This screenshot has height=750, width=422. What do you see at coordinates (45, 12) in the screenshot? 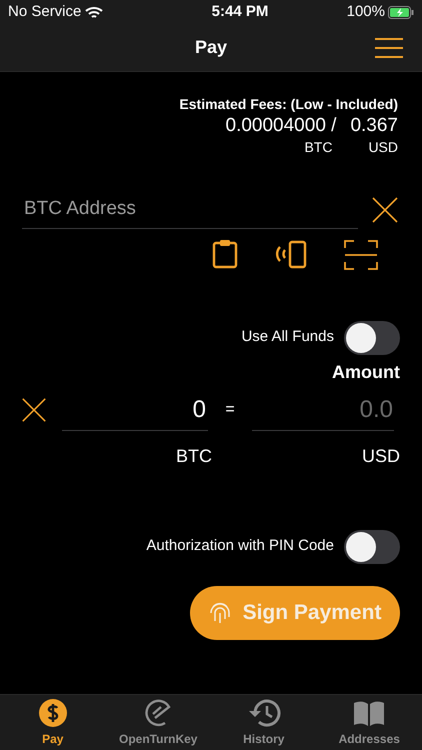
I see `carrier-text: No Service` at bounding box center [45, 12].